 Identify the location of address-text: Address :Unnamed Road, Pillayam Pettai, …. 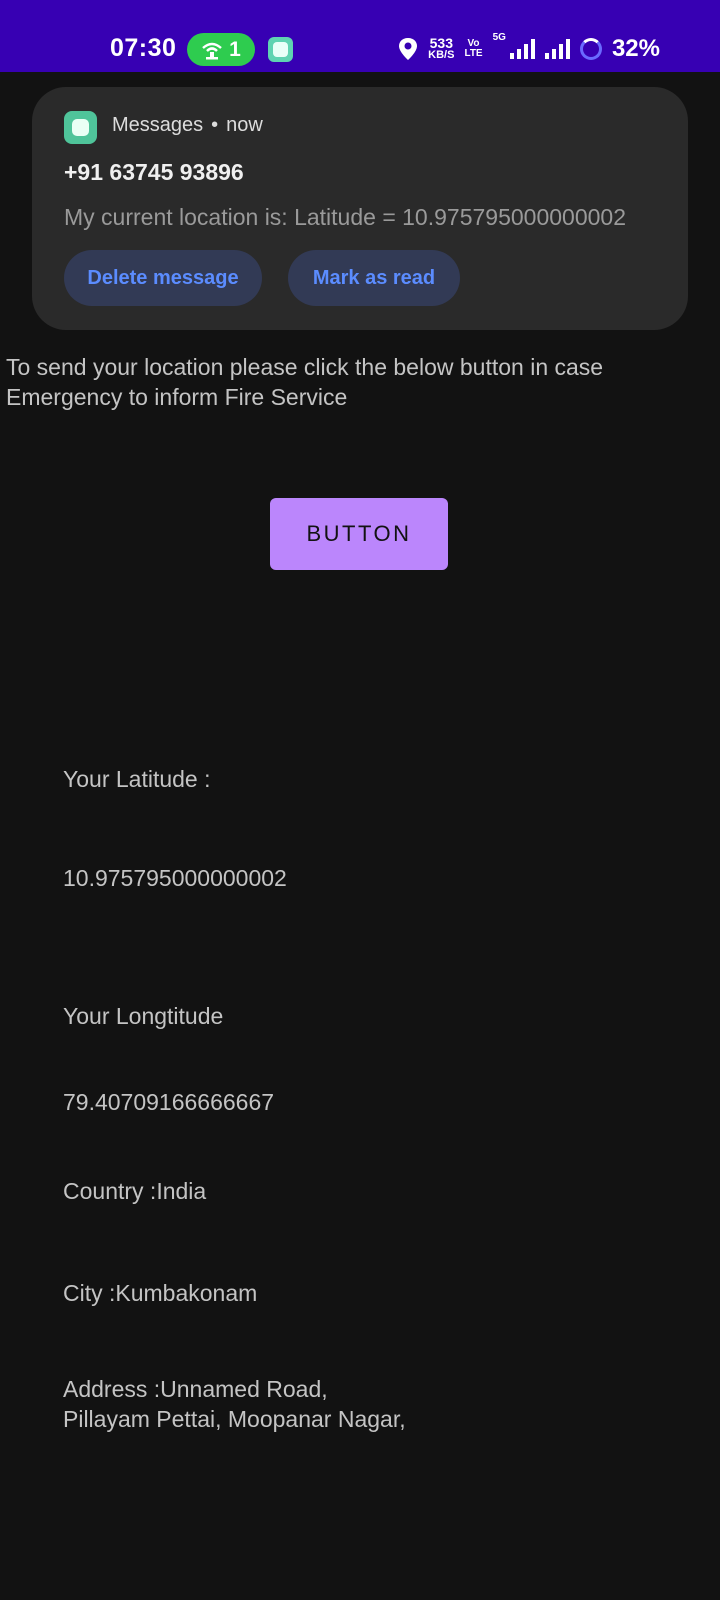
(234, 1404).